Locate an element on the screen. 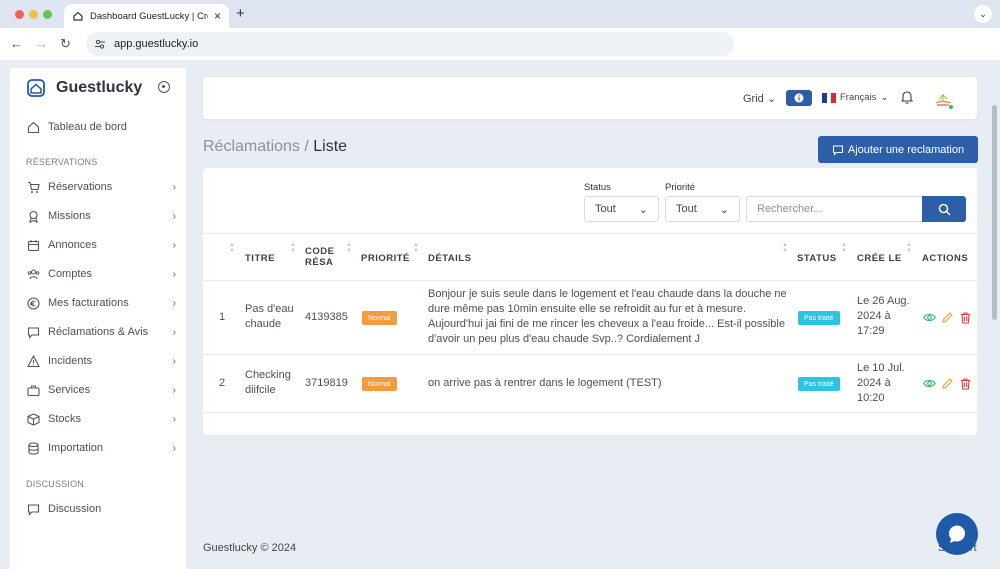  reload-icon: ↻ is located at coordinates (65, 44).